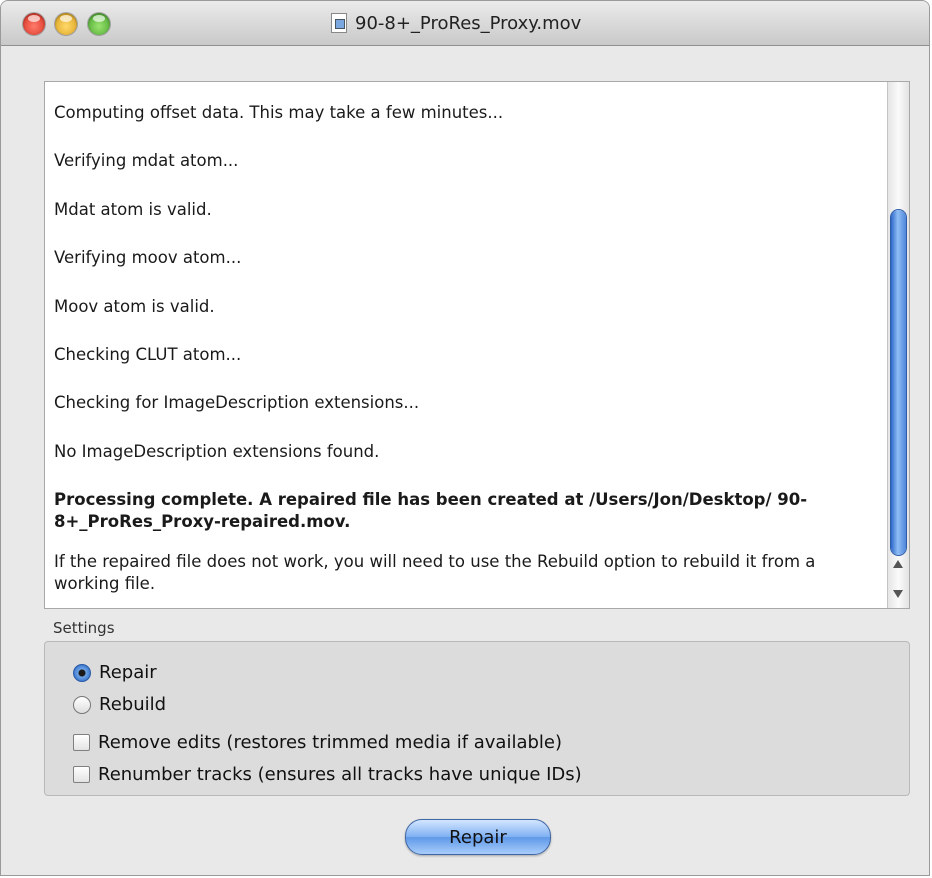 This screenshot has width=932, height=878. I want to click on remove-edits-checkbox, so click(81, 742).